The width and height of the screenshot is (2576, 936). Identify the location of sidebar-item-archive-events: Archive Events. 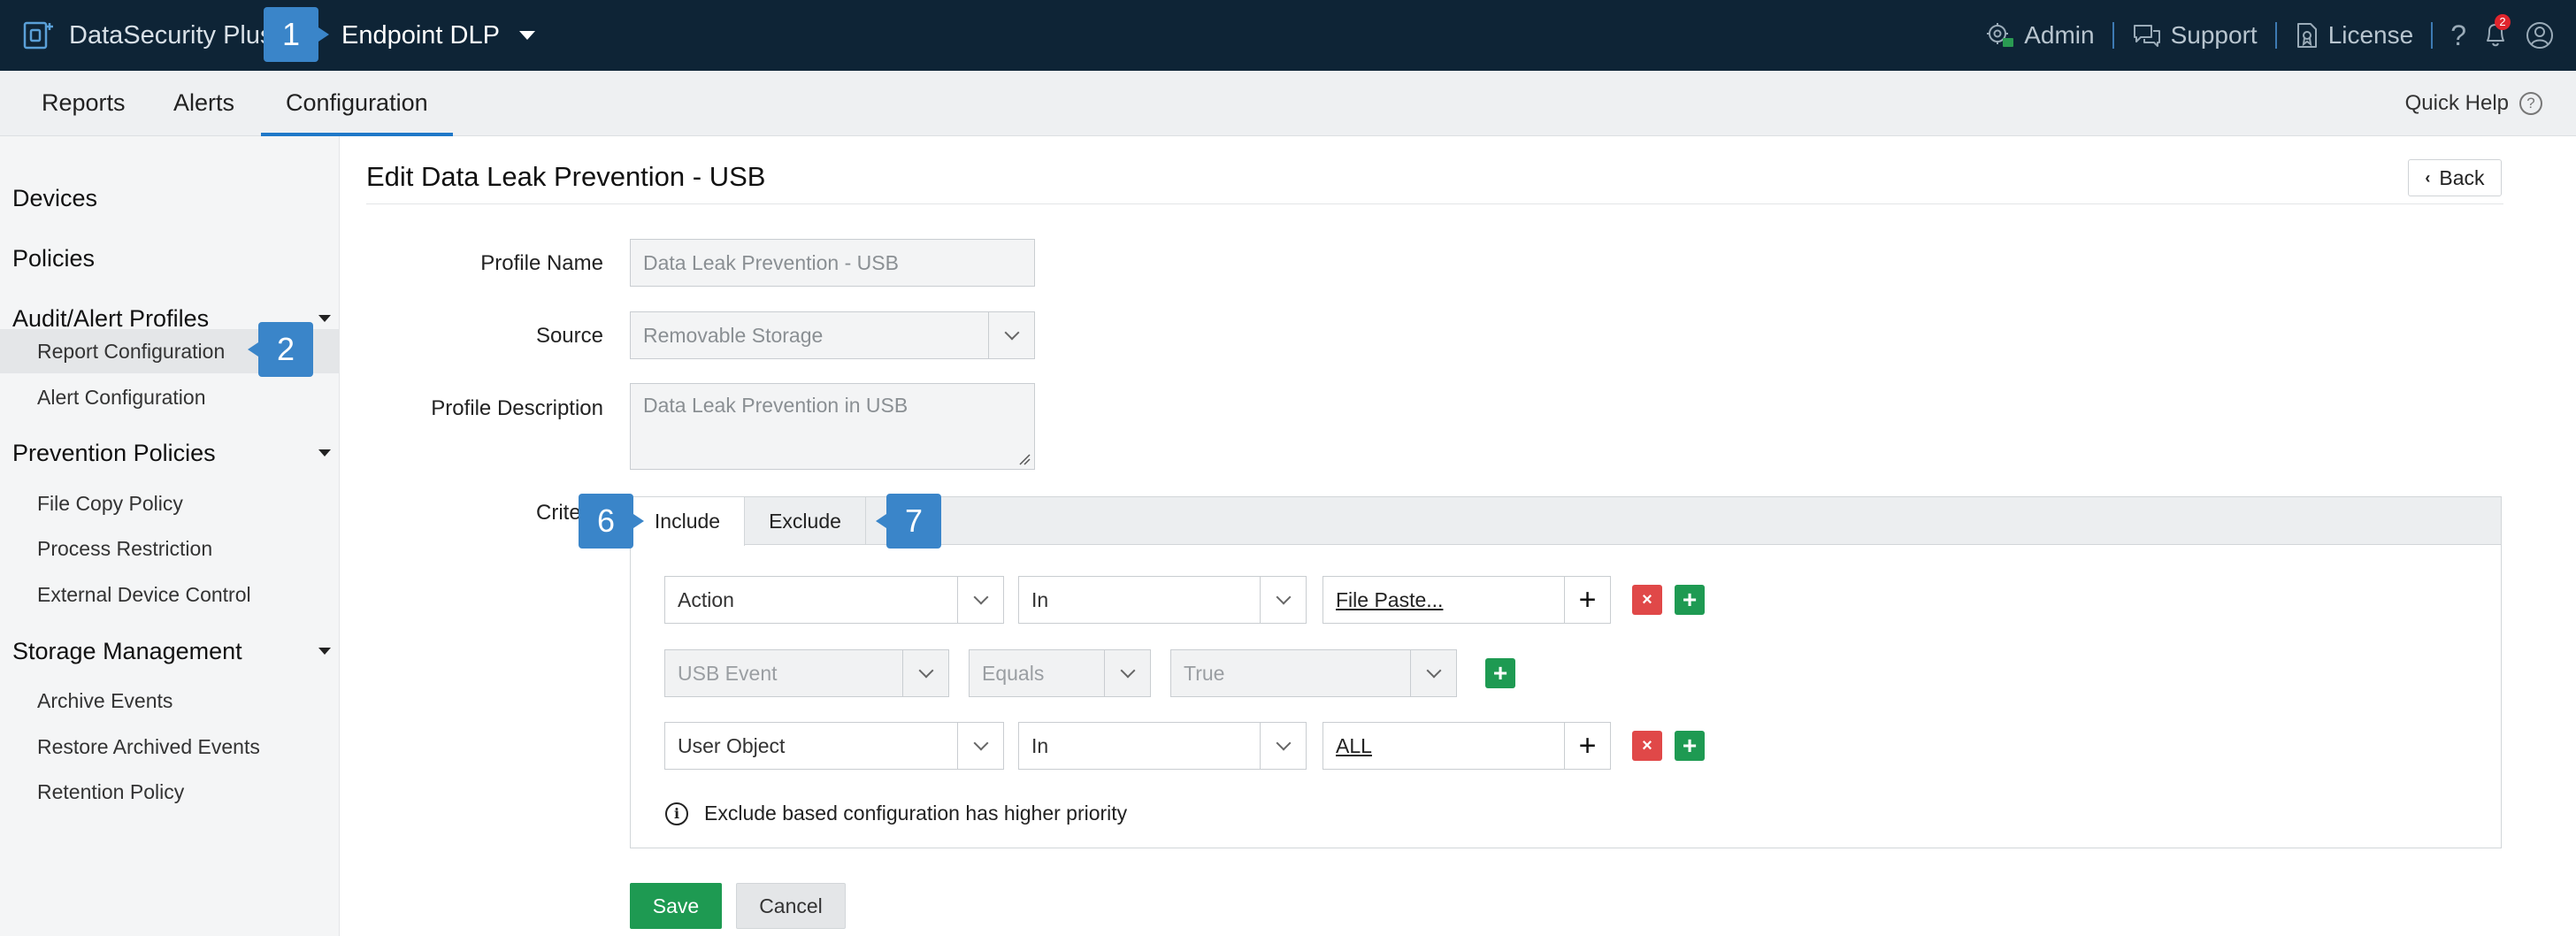
(170, 701).